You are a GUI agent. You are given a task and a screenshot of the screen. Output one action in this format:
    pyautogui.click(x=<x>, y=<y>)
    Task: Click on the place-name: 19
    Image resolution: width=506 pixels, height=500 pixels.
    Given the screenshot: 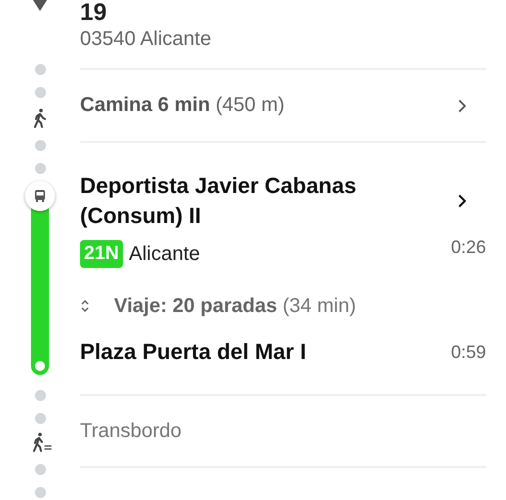 What is the action you would take?
    pyautogui.click(x=94, y=13)
    